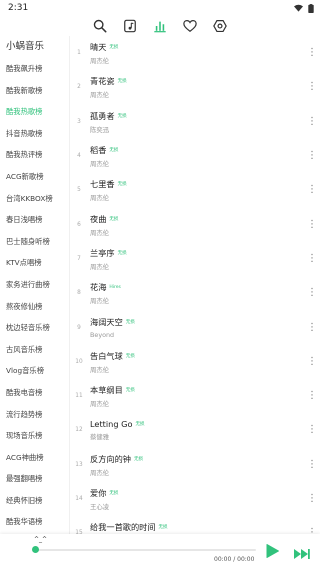  Describe the element at coordinates (18, 8) in the screenshot. I see `status-time: 2:31` at that location.